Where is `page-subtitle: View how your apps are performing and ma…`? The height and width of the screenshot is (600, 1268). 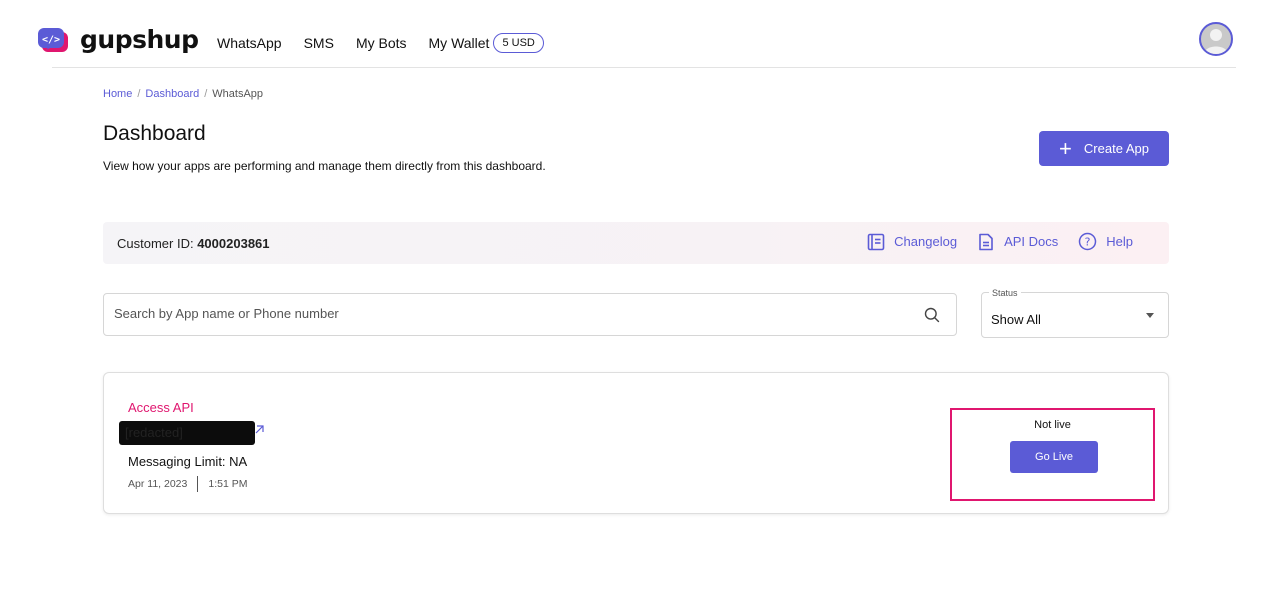 page-subtitle: View how your apps are performing and ma… is located at coordinates (324, 166).